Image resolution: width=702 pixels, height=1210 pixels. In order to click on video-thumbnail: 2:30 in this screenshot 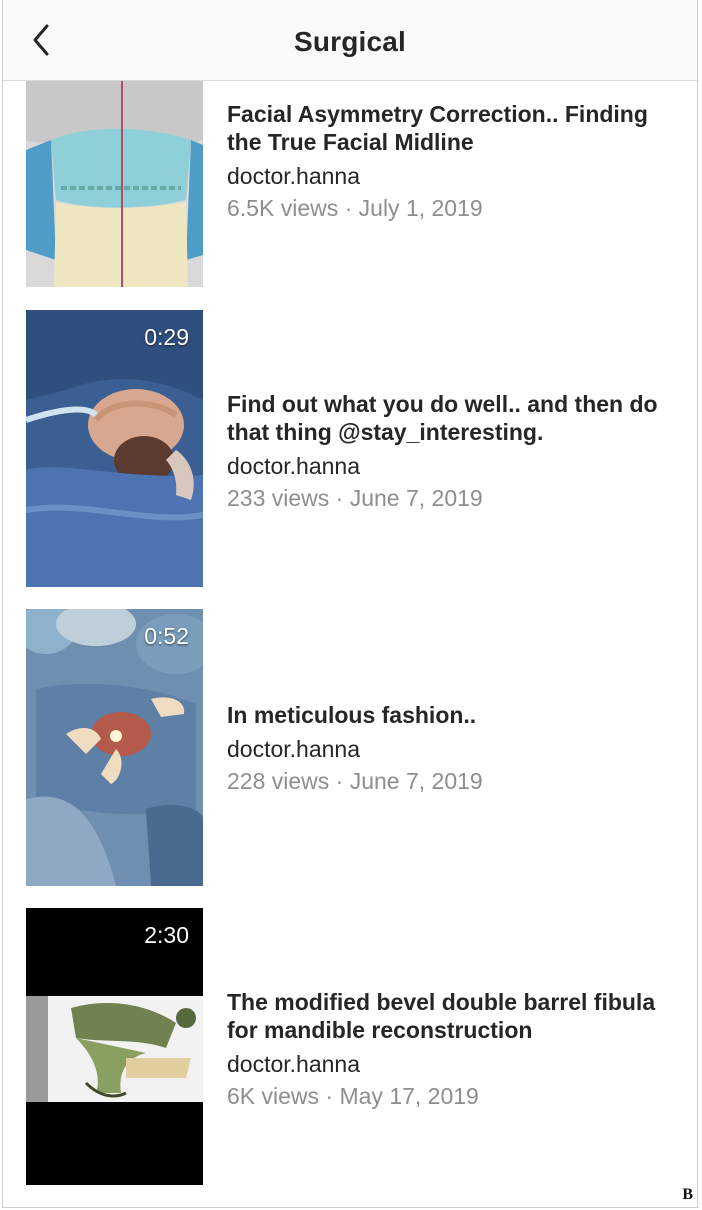, I will do `click(114, 1046)`.